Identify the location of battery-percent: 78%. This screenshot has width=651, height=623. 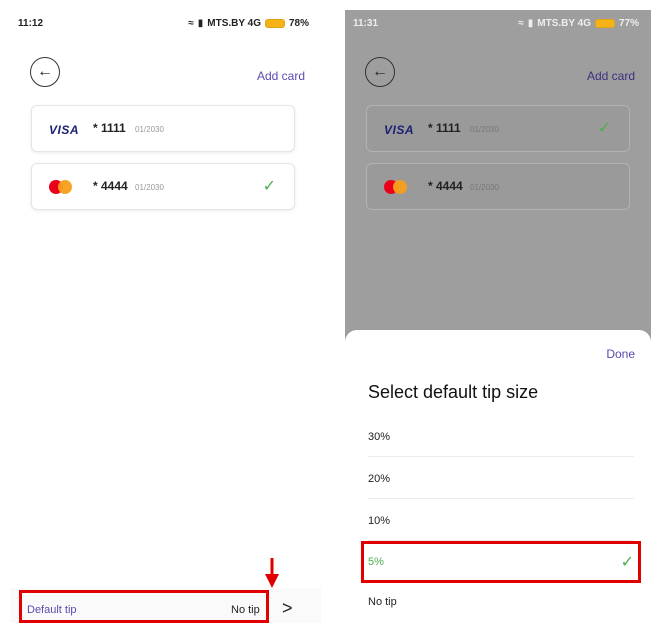
(298, 23).